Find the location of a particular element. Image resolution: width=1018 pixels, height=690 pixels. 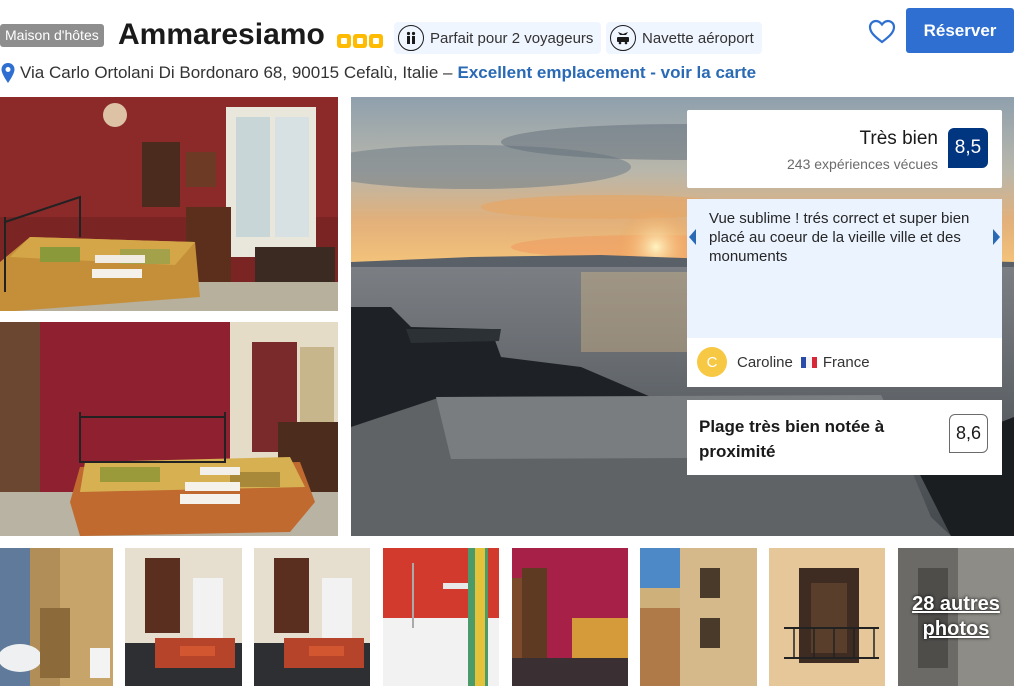

rating-label: Très bien is located at coordinates (899, 138).